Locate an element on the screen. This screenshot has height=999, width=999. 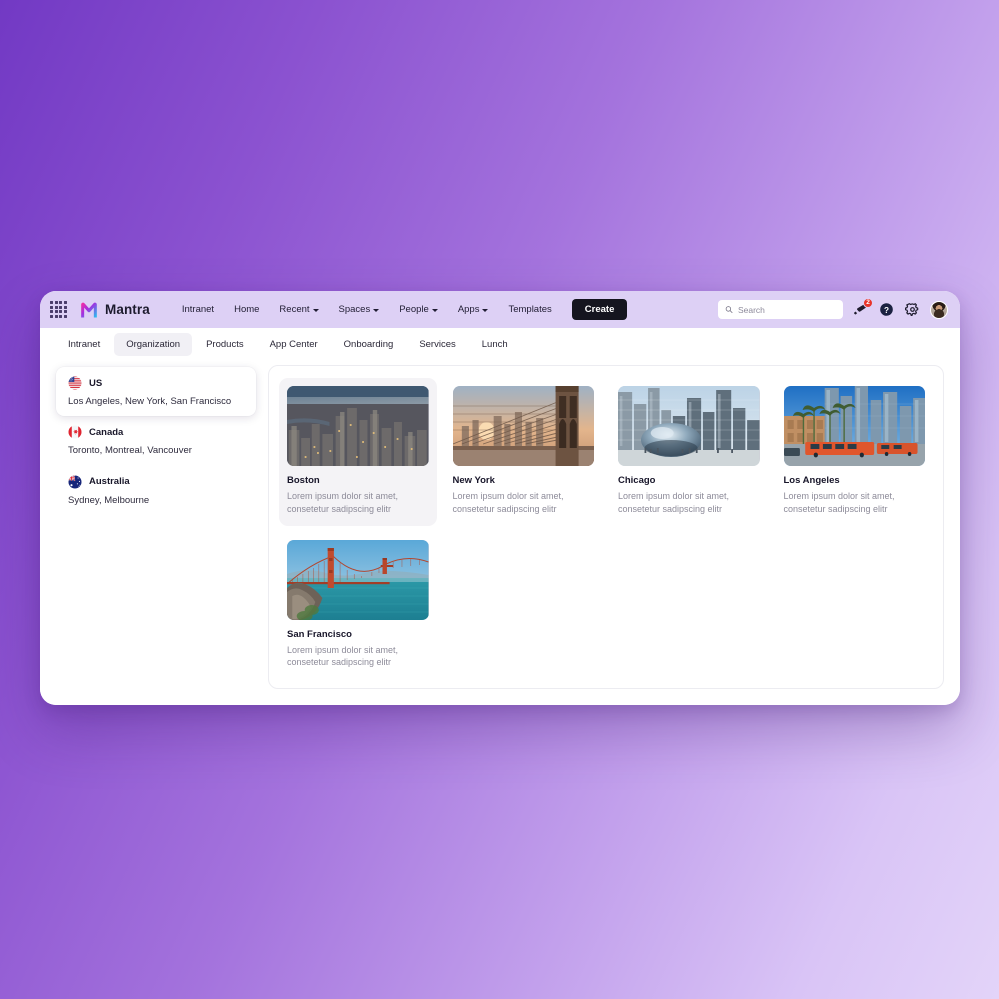
nav-label: Intranet is located at coordinates (198, 309).